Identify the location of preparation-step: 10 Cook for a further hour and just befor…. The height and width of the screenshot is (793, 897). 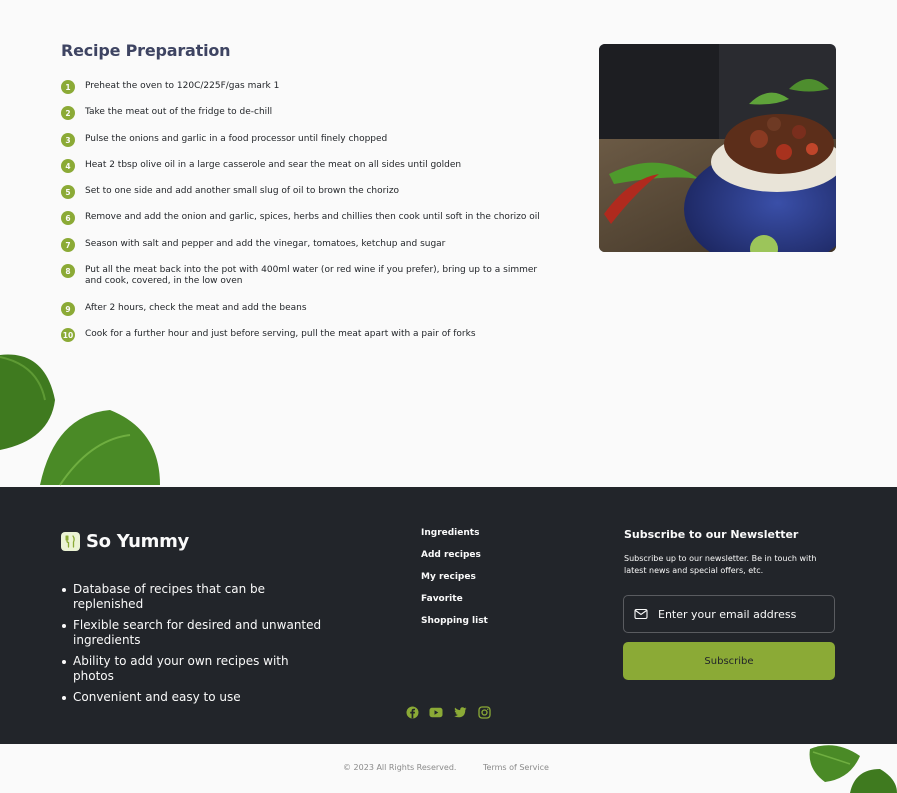
(306, 334).